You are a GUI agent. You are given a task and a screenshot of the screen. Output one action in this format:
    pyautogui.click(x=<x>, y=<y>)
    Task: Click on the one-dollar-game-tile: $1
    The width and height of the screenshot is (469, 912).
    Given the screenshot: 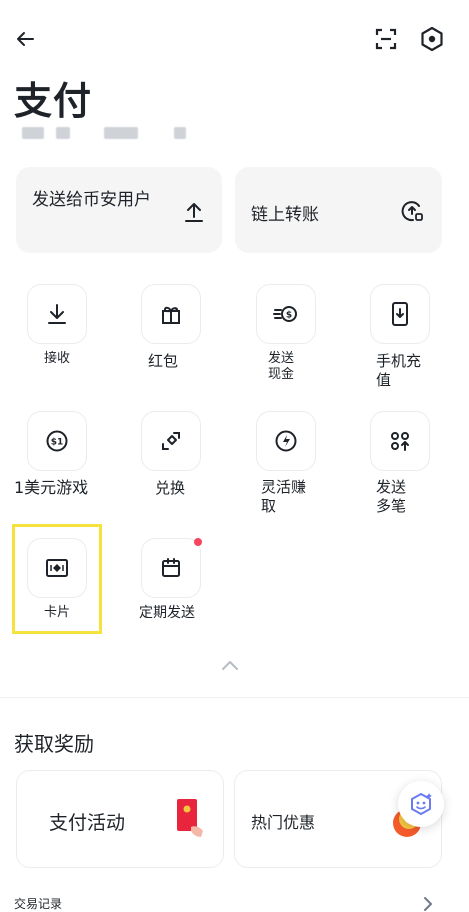 What is the action you would take?
    pyautogui.click(x=57, y=441)
    